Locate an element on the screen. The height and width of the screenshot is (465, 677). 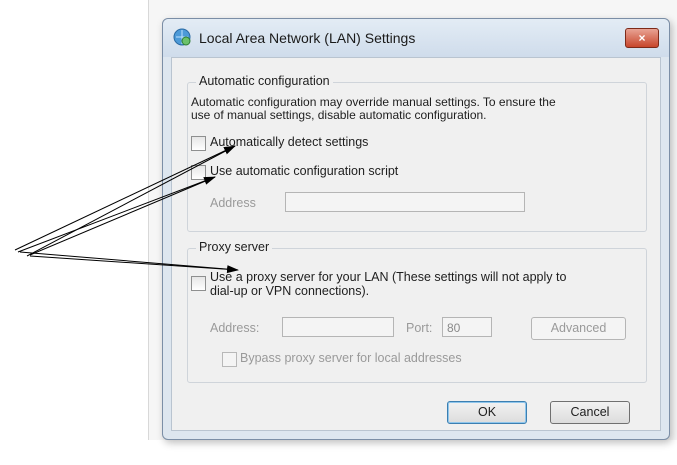
arrow-to-auto-detect is located at coordinates (125, 201).